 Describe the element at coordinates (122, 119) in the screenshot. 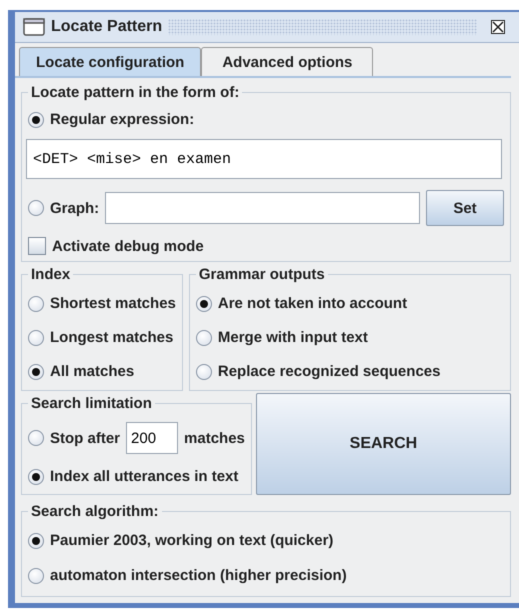

I see `option-label: Regular expression:` at that location.